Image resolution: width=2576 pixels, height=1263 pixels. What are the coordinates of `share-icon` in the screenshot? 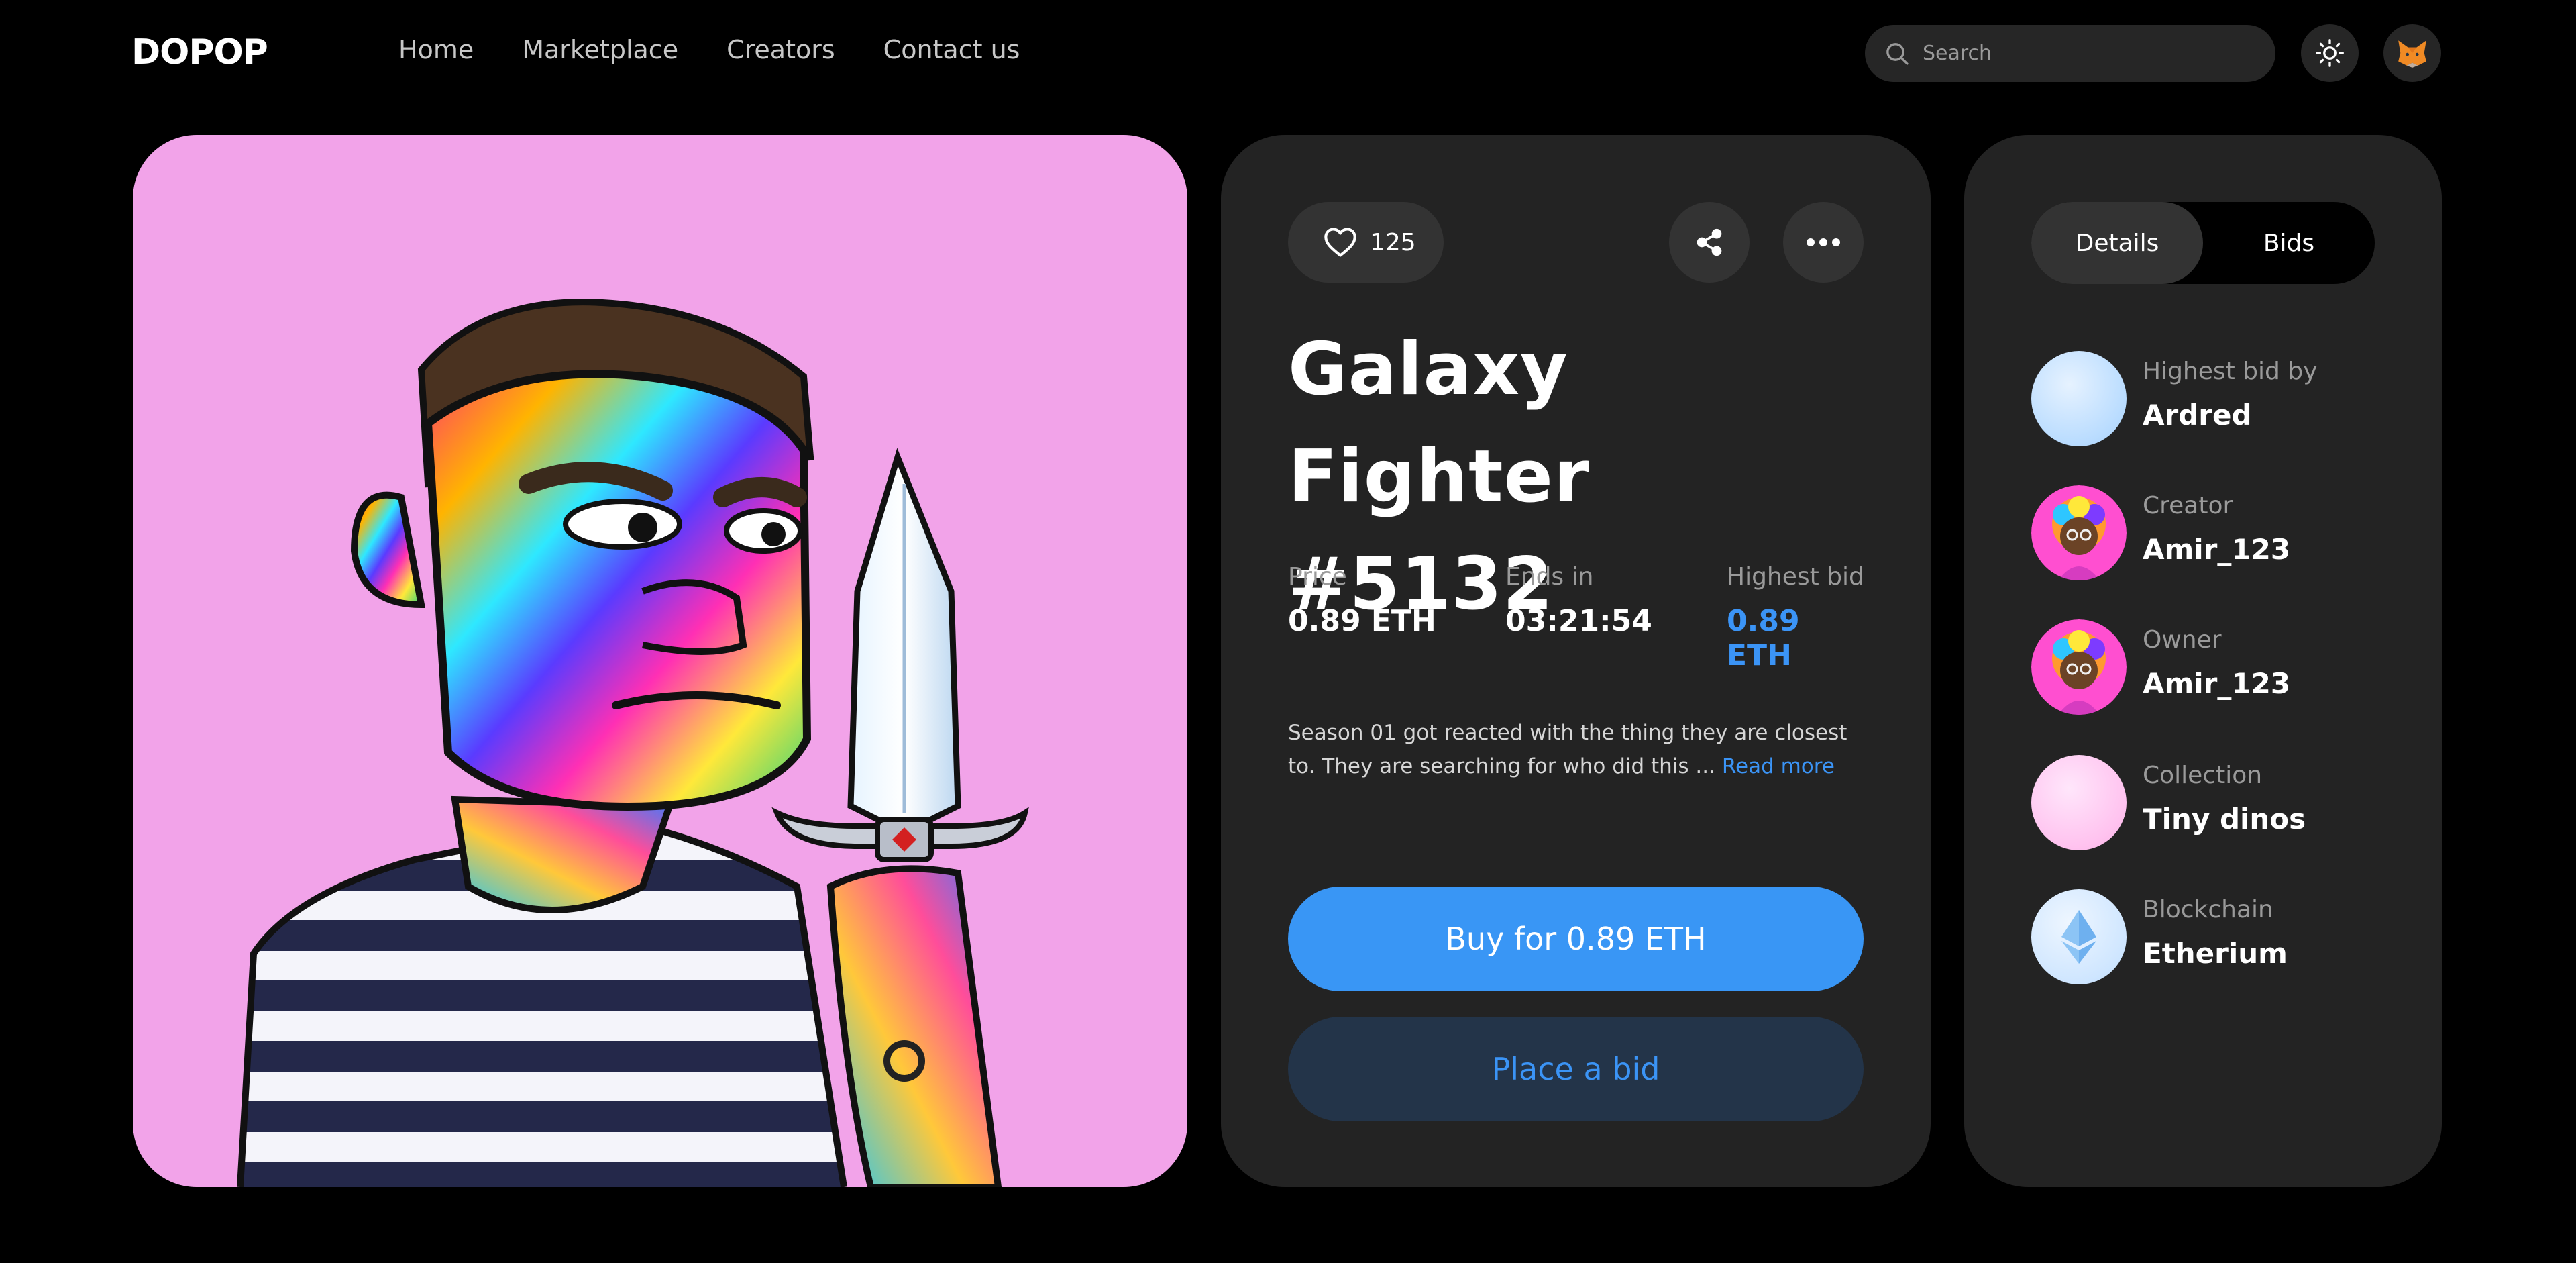 It's located at (1709, 242).